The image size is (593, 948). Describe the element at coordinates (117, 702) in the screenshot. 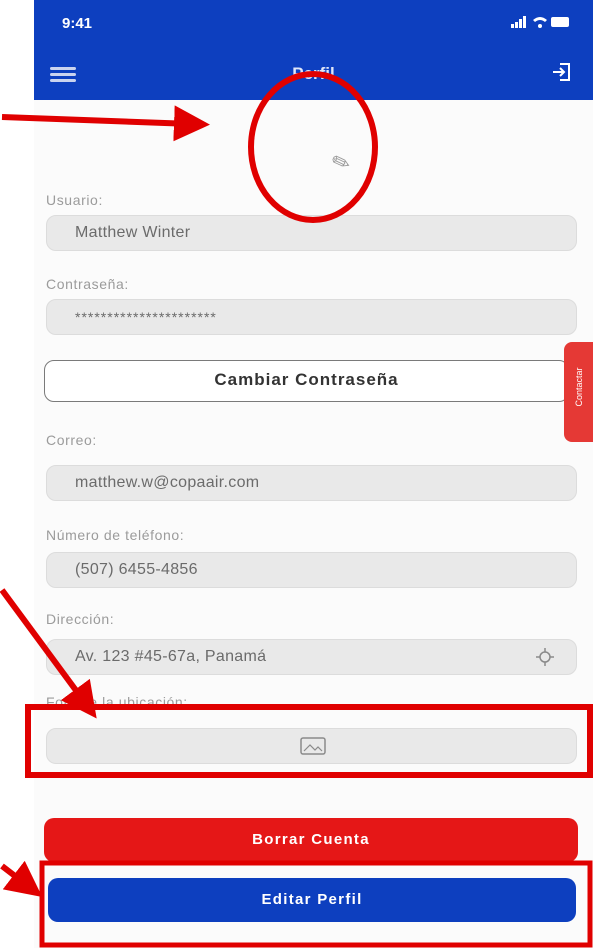

I see `photo-label: Foto de la ubicación:` at that location.